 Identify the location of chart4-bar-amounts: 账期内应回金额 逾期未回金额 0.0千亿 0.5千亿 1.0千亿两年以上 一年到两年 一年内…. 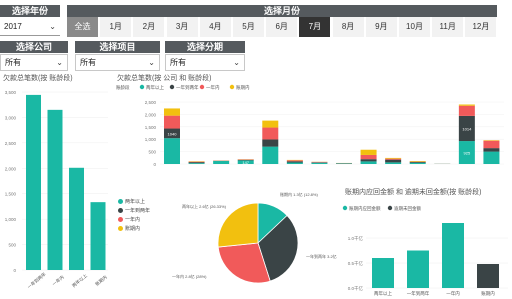
(425, 251).